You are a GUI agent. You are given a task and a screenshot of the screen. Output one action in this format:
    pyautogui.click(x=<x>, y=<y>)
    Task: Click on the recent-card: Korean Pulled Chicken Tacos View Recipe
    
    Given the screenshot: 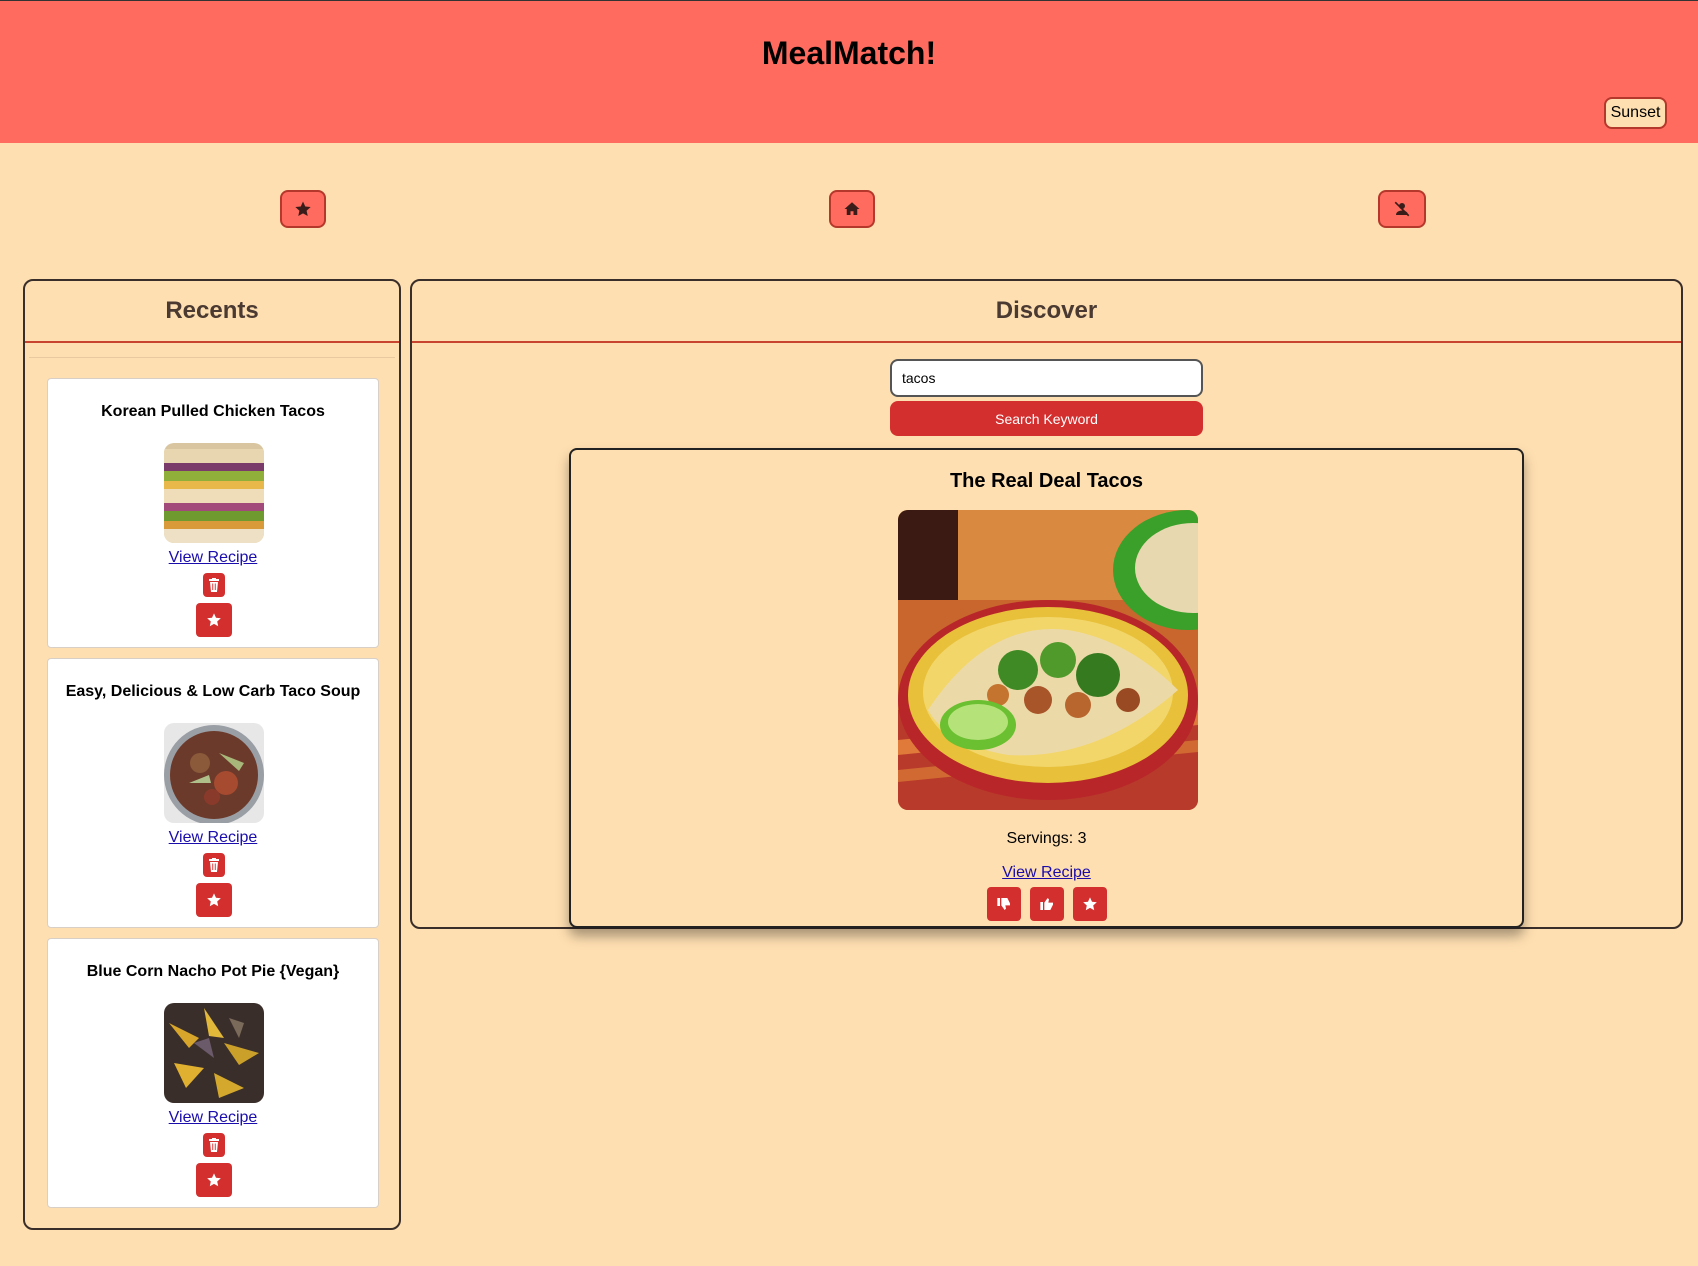 What is the action you would take?
    pyautogui.click(x=213, y=513)
    